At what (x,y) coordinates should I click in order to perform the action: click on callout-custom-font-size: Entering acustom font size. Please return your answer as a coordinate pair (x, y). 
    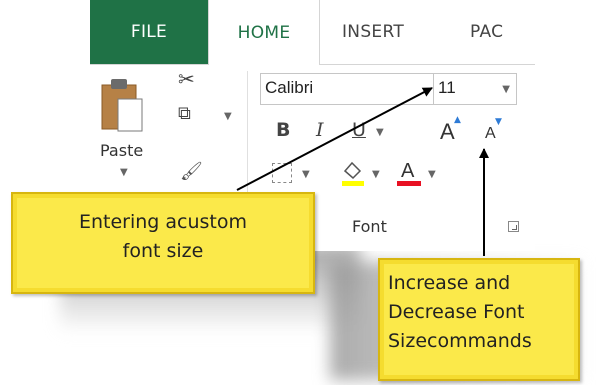
    Looking at the image, I should click on (163, 243).